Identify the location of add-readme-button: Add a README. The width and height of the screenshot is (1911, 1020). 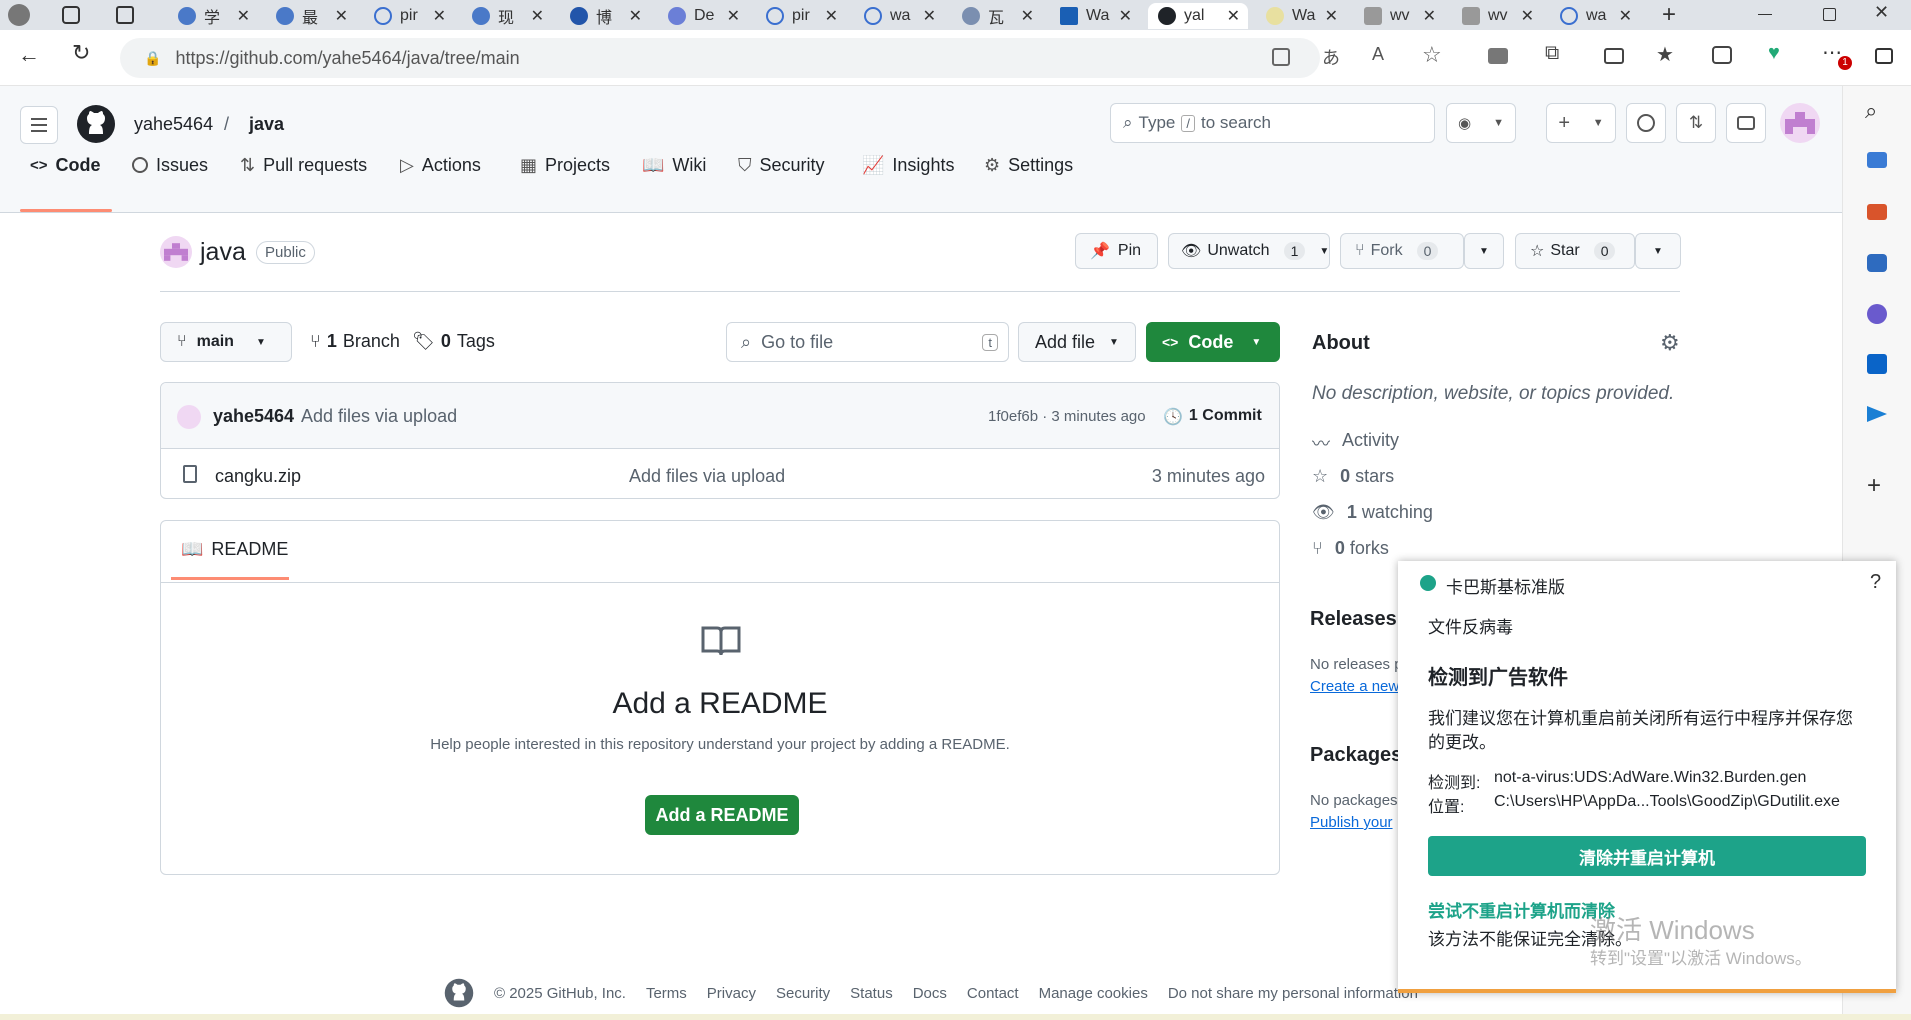
(722, 815).